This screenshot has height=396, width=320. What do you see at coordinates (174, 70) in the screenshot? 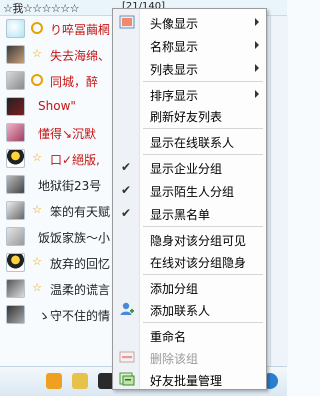
I see `menu-item-label: 列表显示` at bounding box center [174, 70].